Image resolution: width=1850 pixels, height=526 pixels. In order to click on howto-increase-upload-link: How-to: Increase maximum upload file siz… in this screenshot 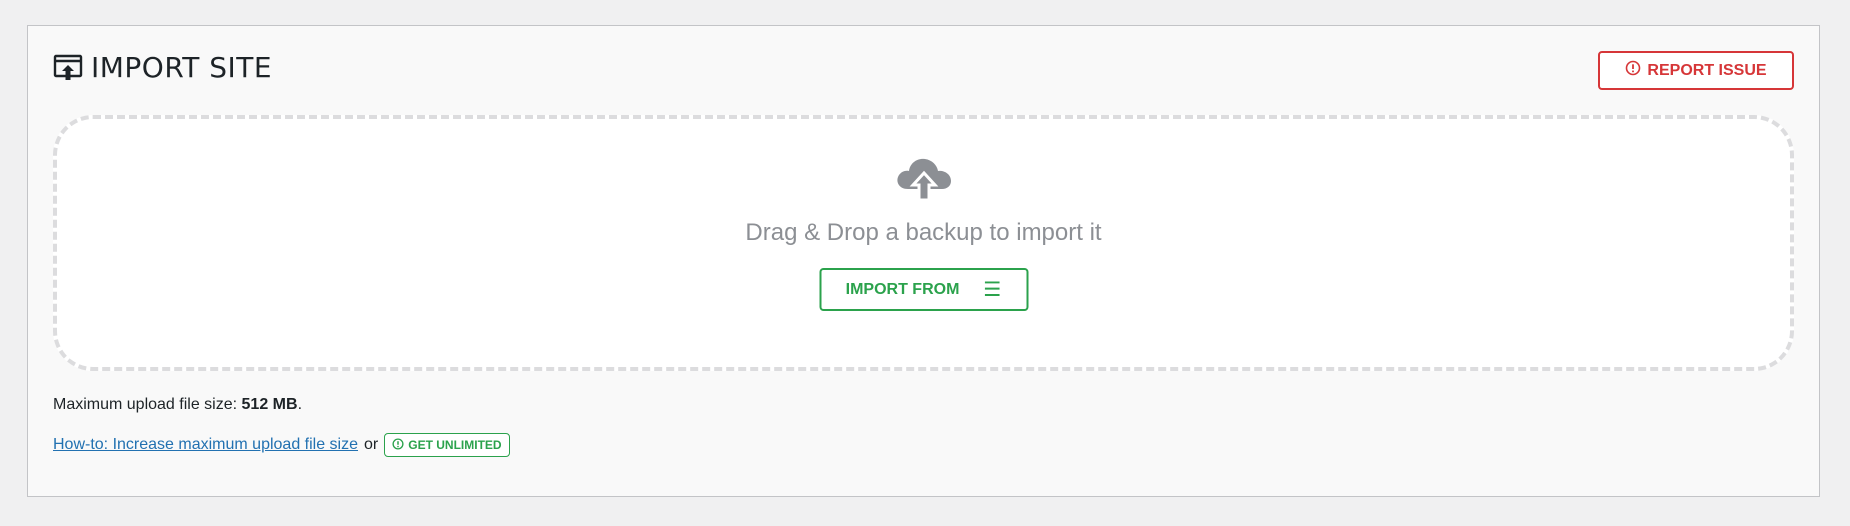, I will do `click(205, 445)`.